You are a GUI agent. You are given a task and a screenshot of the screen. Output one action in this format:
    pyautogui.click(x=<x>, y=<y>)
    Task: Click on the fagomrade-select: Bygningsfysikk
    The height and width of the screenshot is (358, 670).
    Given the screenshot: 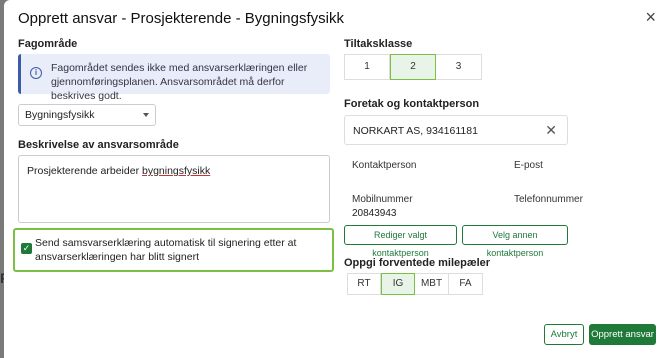 What is the action you would take?
    pyautogui.click(x=87, y=115)
    